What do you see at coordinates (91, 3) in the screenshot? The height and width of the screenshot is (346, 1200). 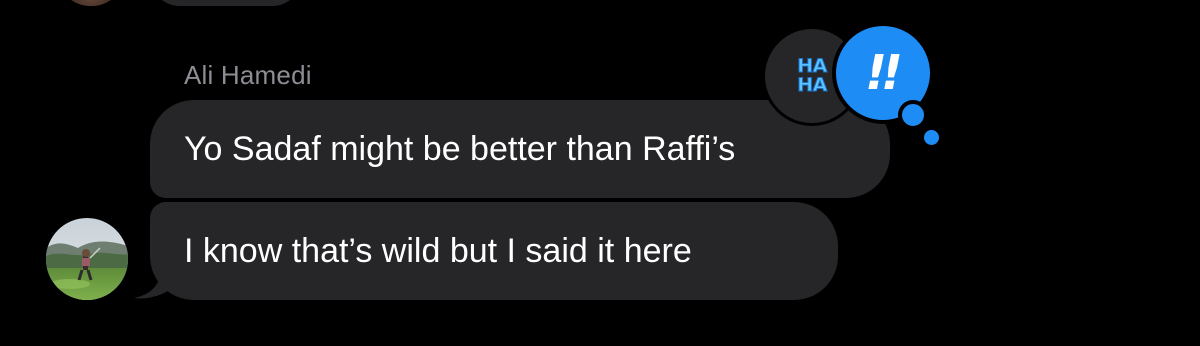 I see `previous-avatar` at bounding box center [91, 3].